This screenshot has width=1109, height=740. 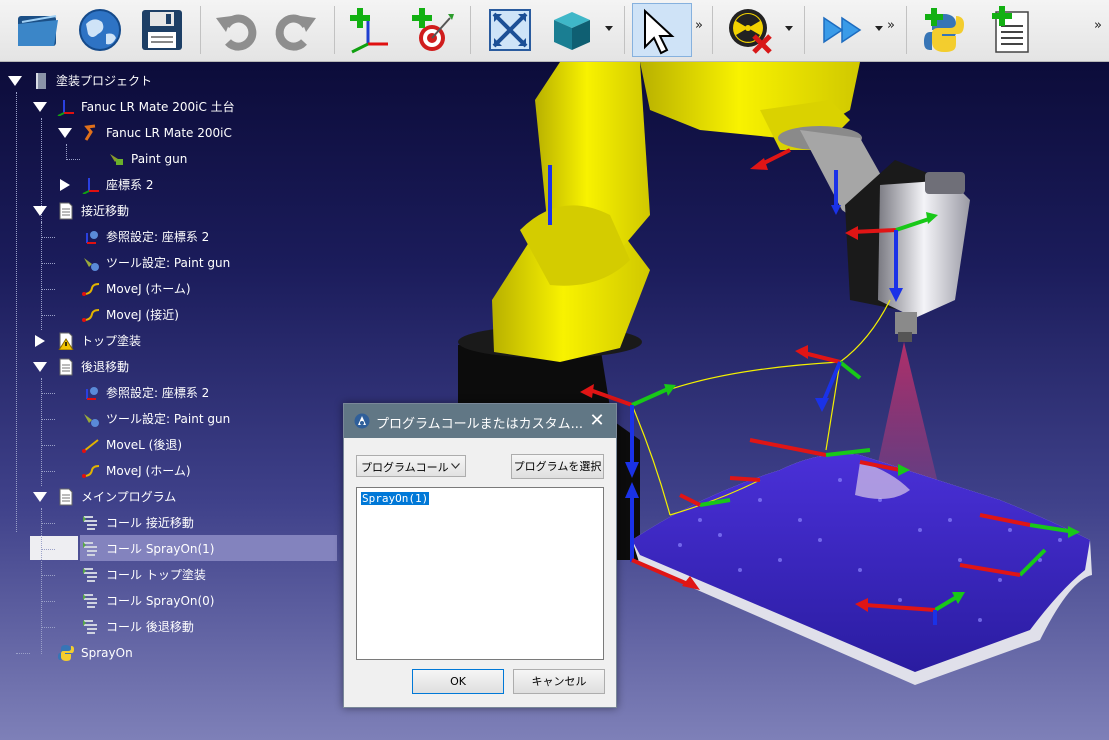 I want to click on close-button: ✕, so click(x=597, y=421).